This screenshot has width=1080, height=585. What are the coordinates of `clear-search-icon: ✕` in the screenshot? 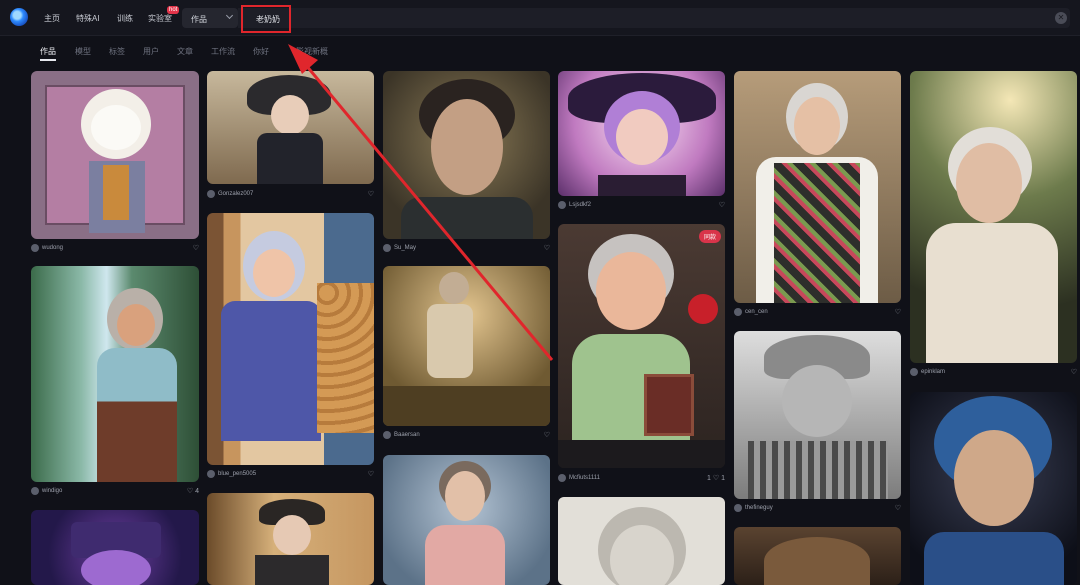 It's located at (1061, 18).